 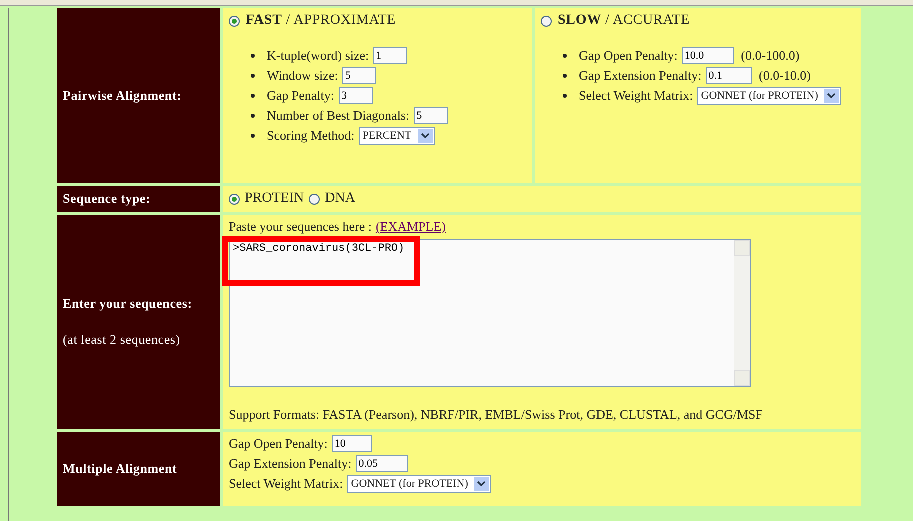 I want to click on scrollbar, so click(x=742, y=313).